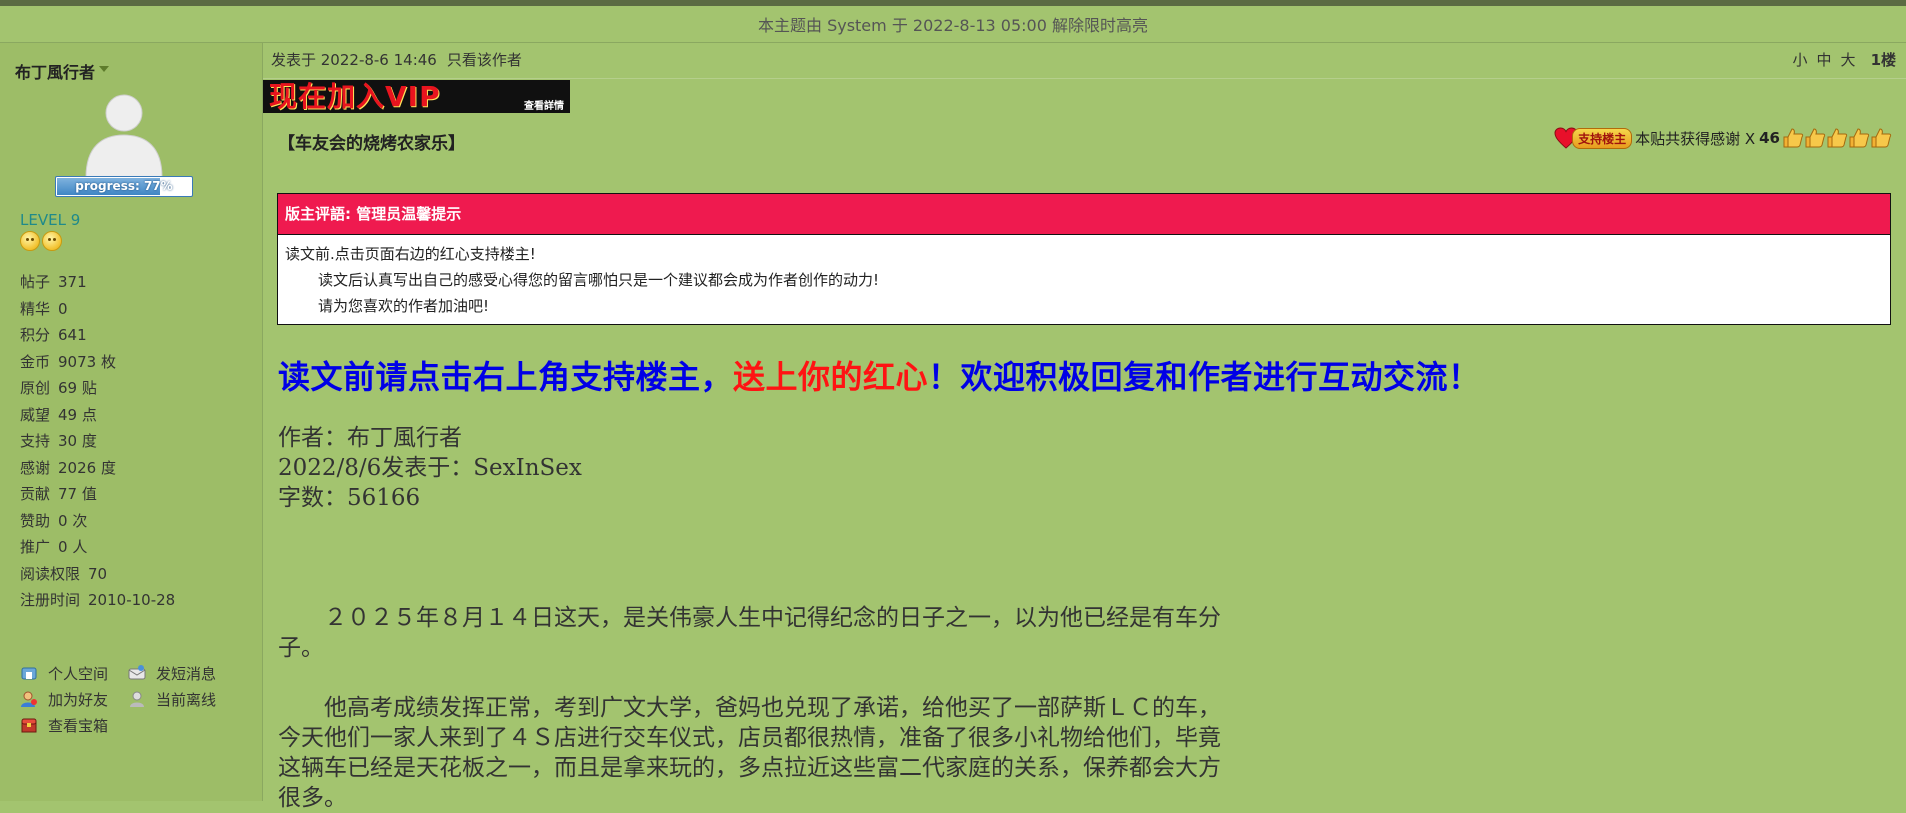  What do you see at coordinates (74, 673) in the screenshot?
I see `personal-space-link: 个人空间` at bounding box center [74, 673].